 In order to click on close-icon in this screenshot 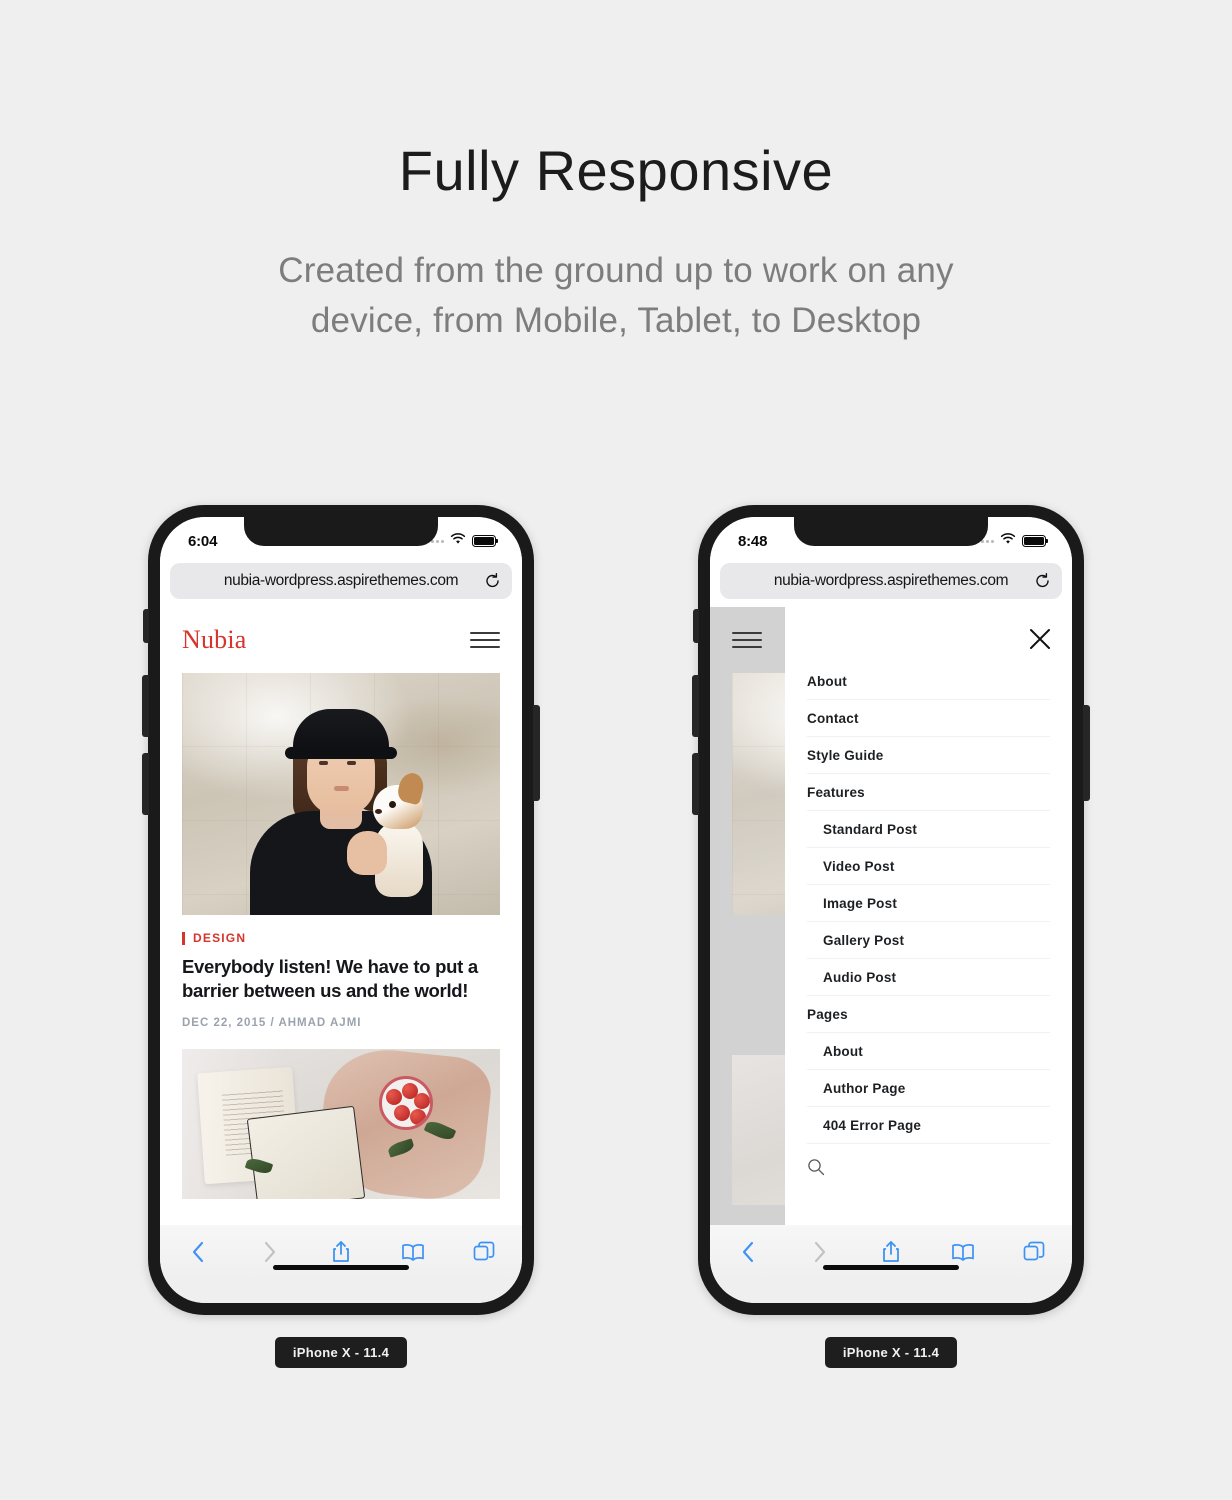, I will do `click(1040, 639)`.